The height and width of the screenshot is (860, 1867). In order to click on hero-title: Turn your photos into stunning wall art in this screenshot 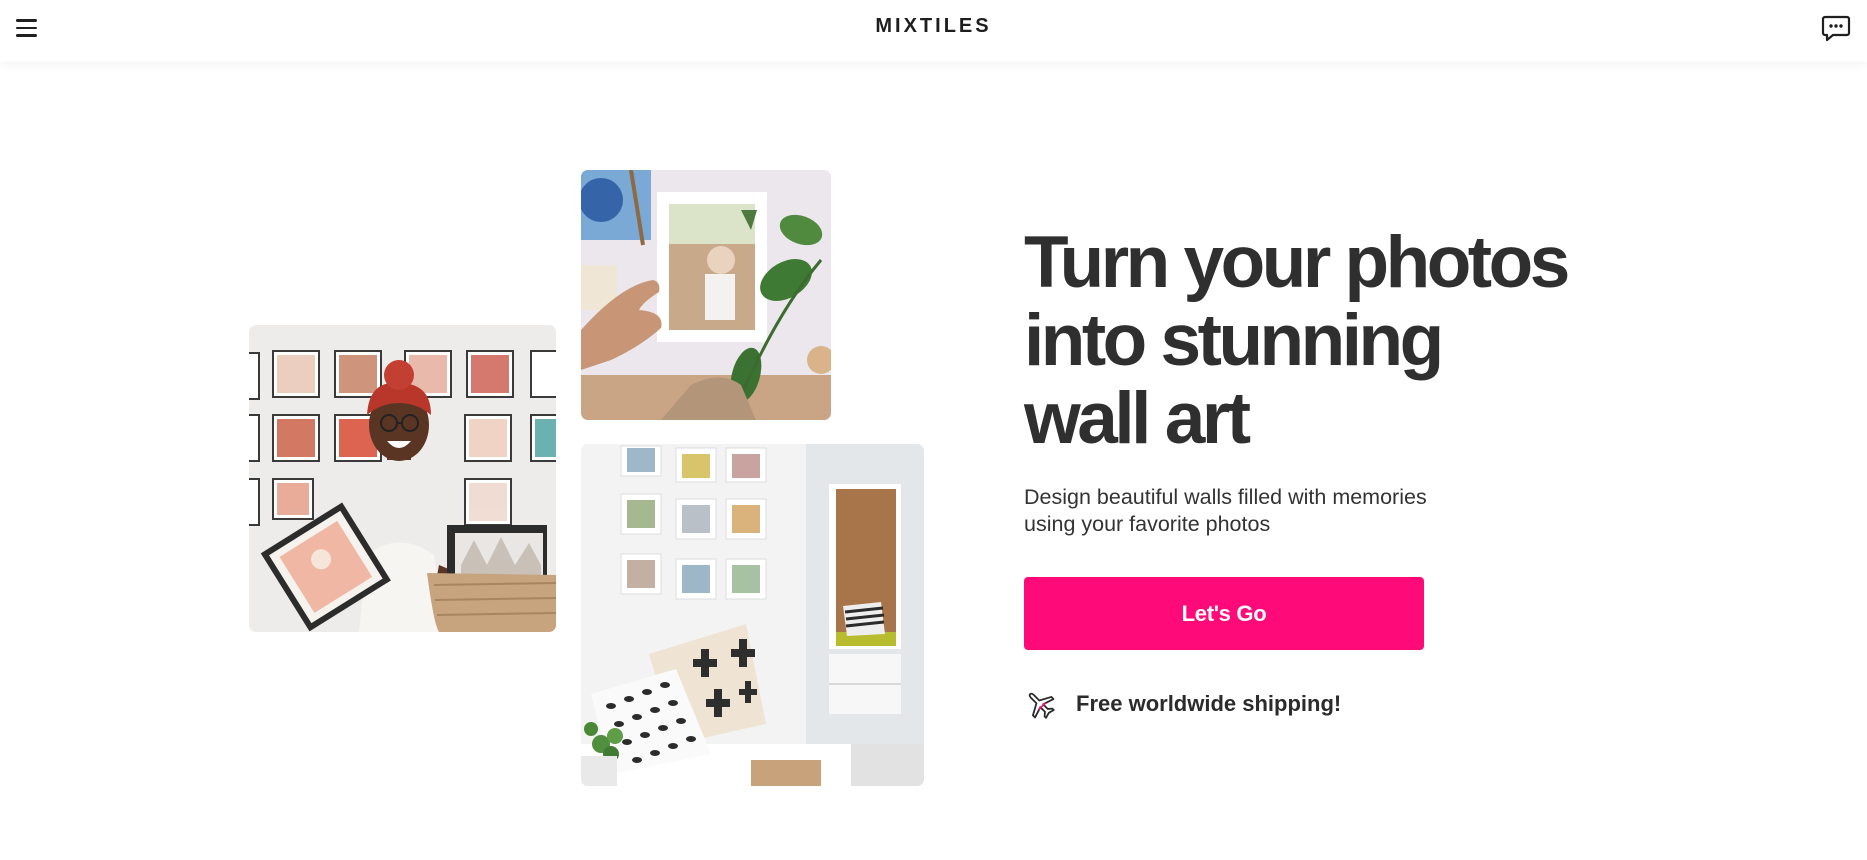, I will do `click(1334, 341)`.